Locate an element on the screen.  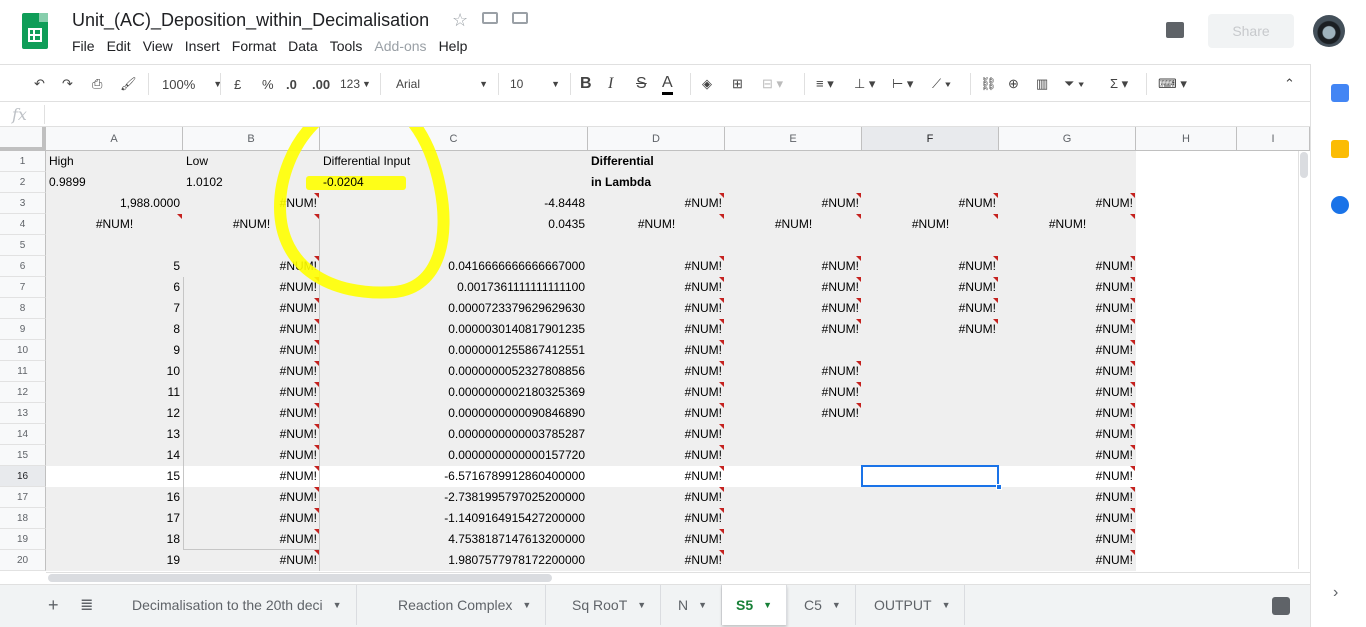
cell-g7: #NUM! is located at coordinates (1067, 287).